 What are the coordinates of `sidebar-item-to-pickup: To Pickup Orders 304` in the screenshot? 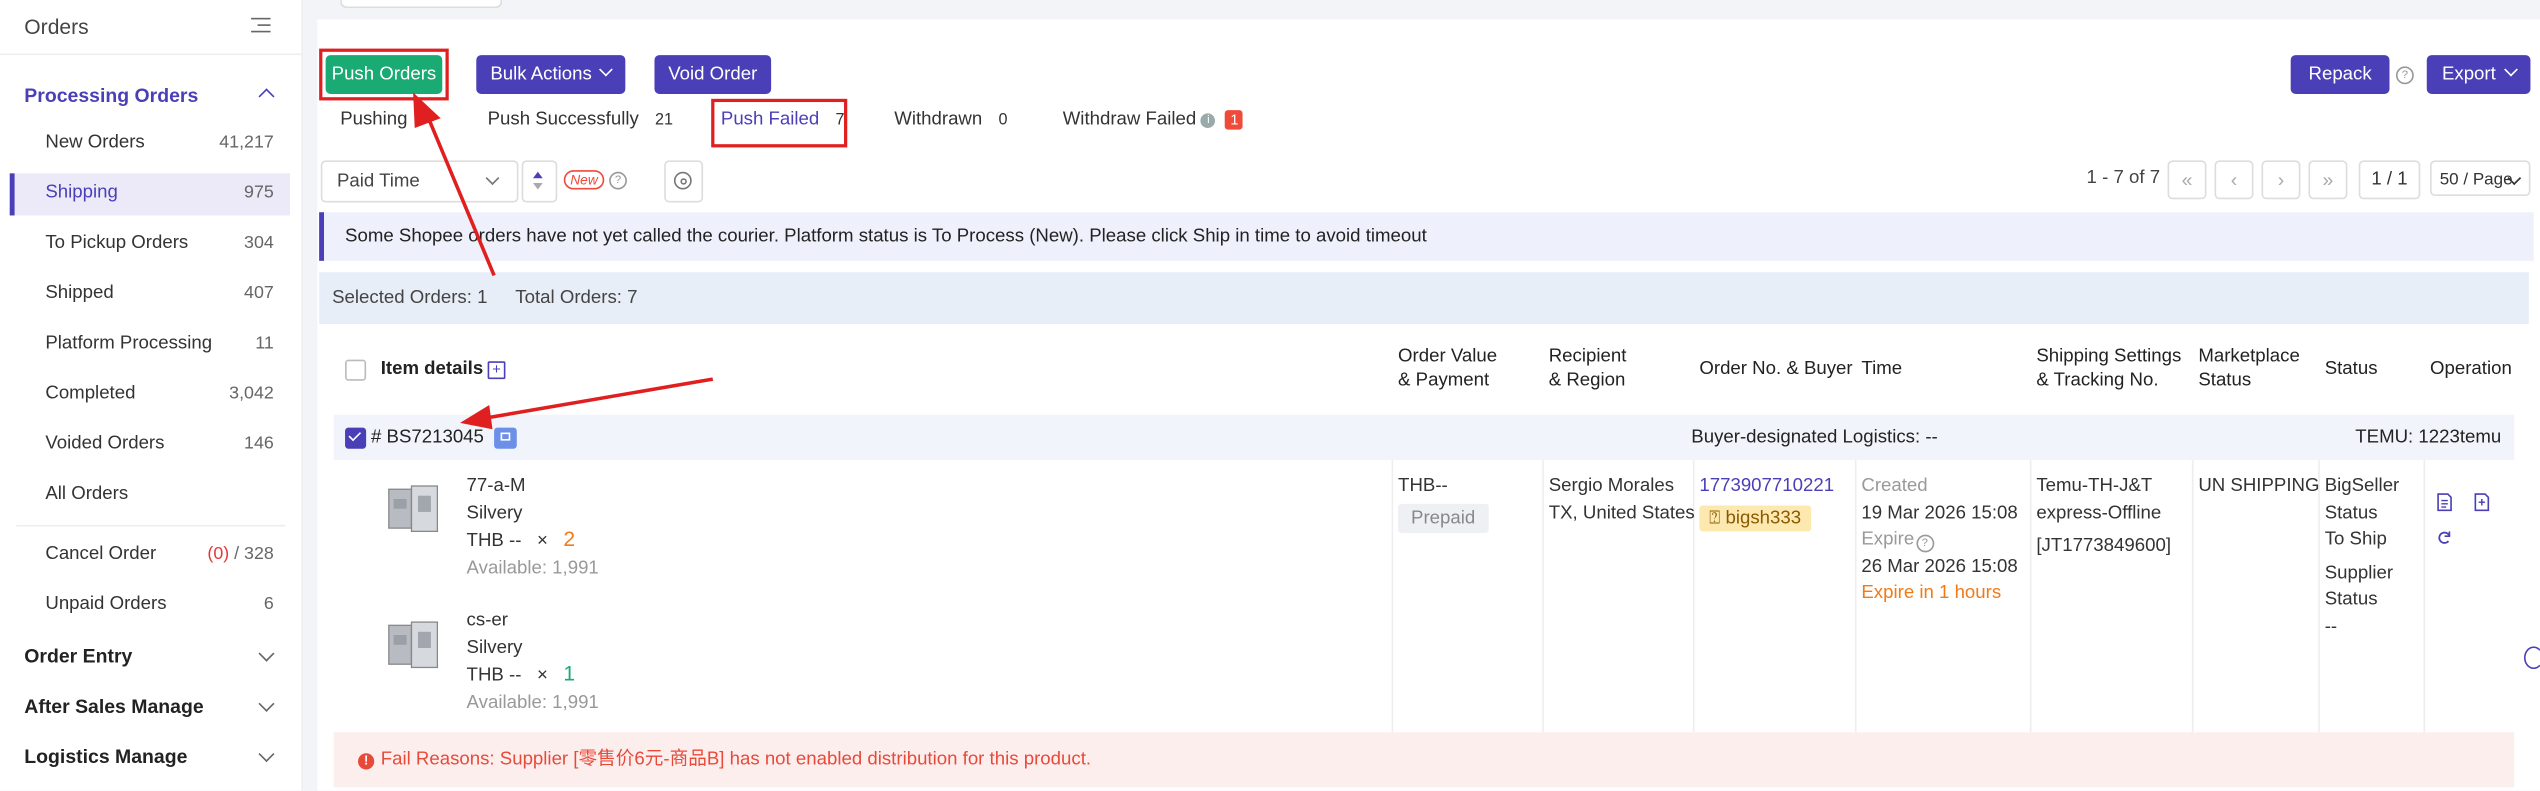 It's located at (150, 245).